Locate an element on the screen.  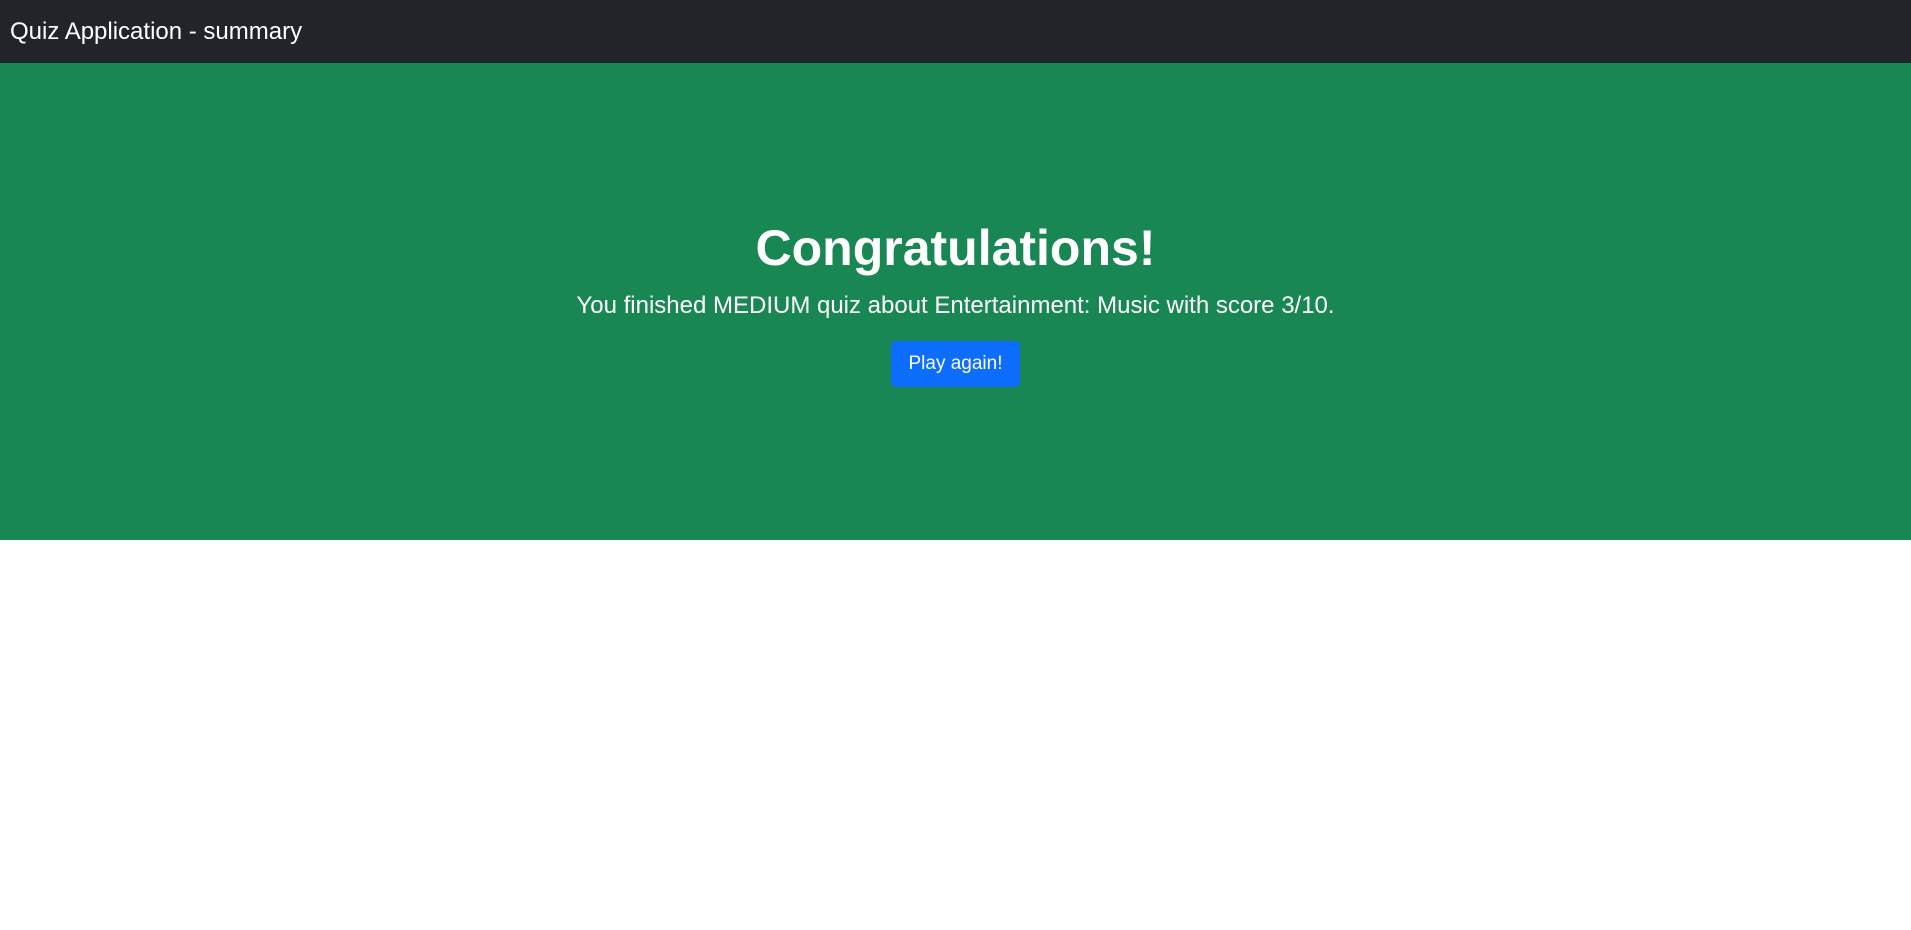
top-navbar: Quiz Application - summary is located at coordinates (955, 31).